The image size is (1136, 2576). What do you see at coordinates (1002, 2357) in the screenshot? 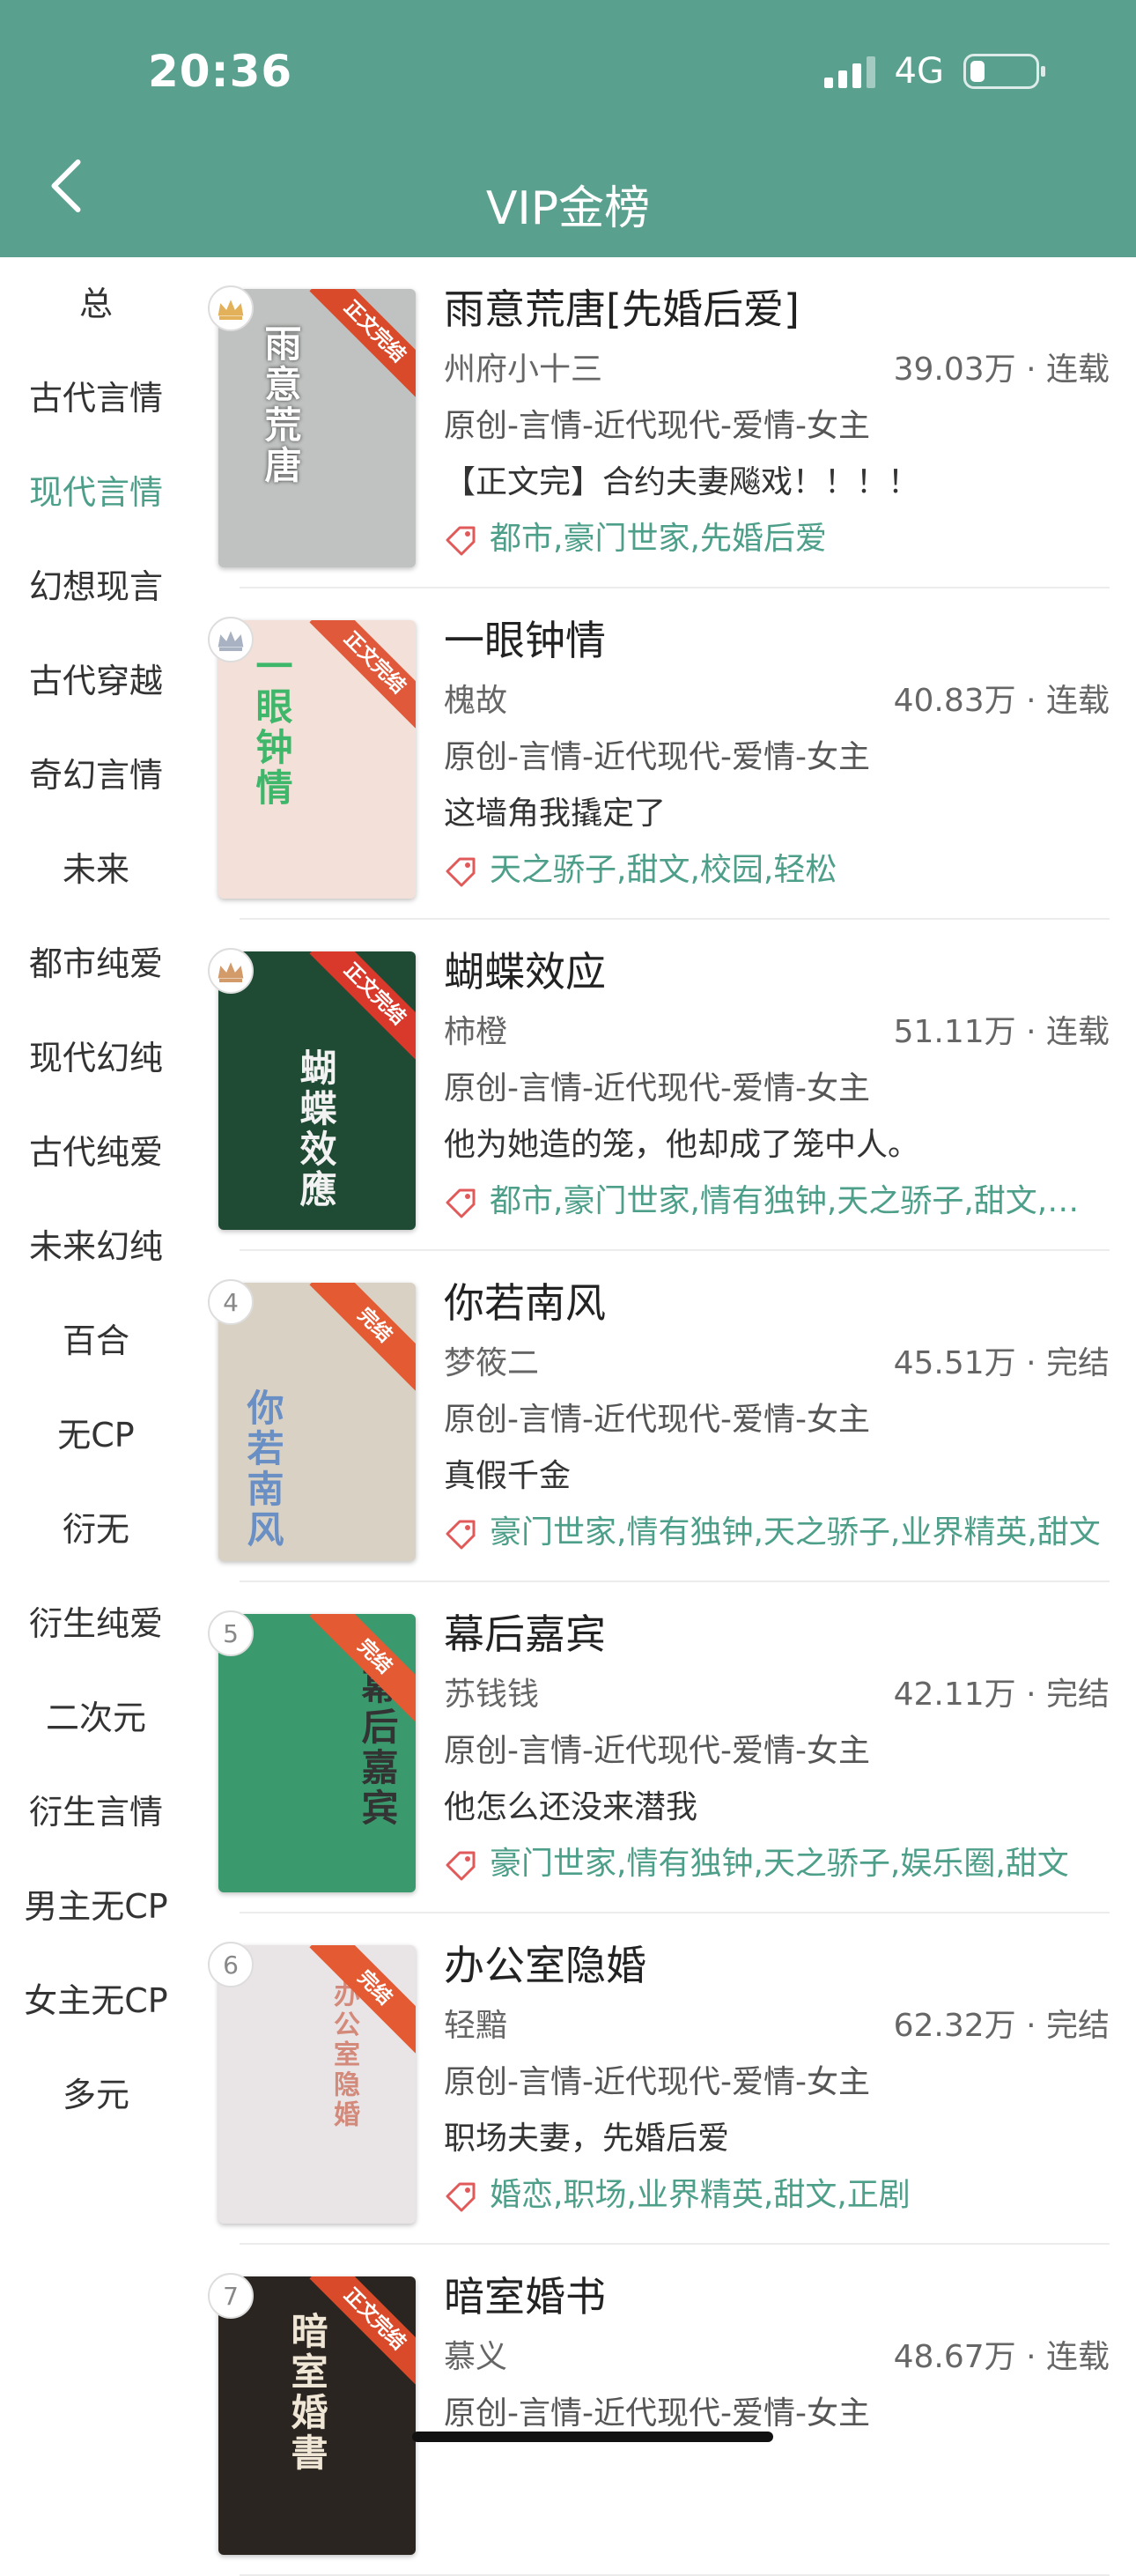
I see `word-count-status: 48.67万 · 连载` at bounding box center [1002, 2357].